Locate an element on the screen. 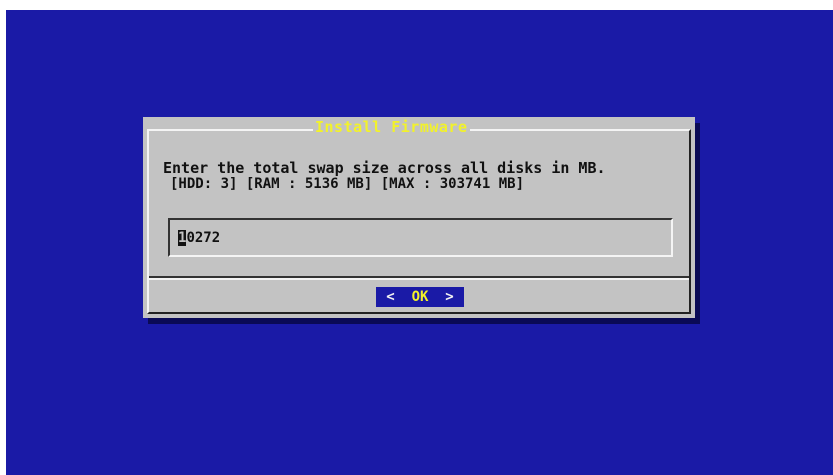 This screenshot has height=475, width=833. ok-button-label: OK is located at coordinates (420, 297).